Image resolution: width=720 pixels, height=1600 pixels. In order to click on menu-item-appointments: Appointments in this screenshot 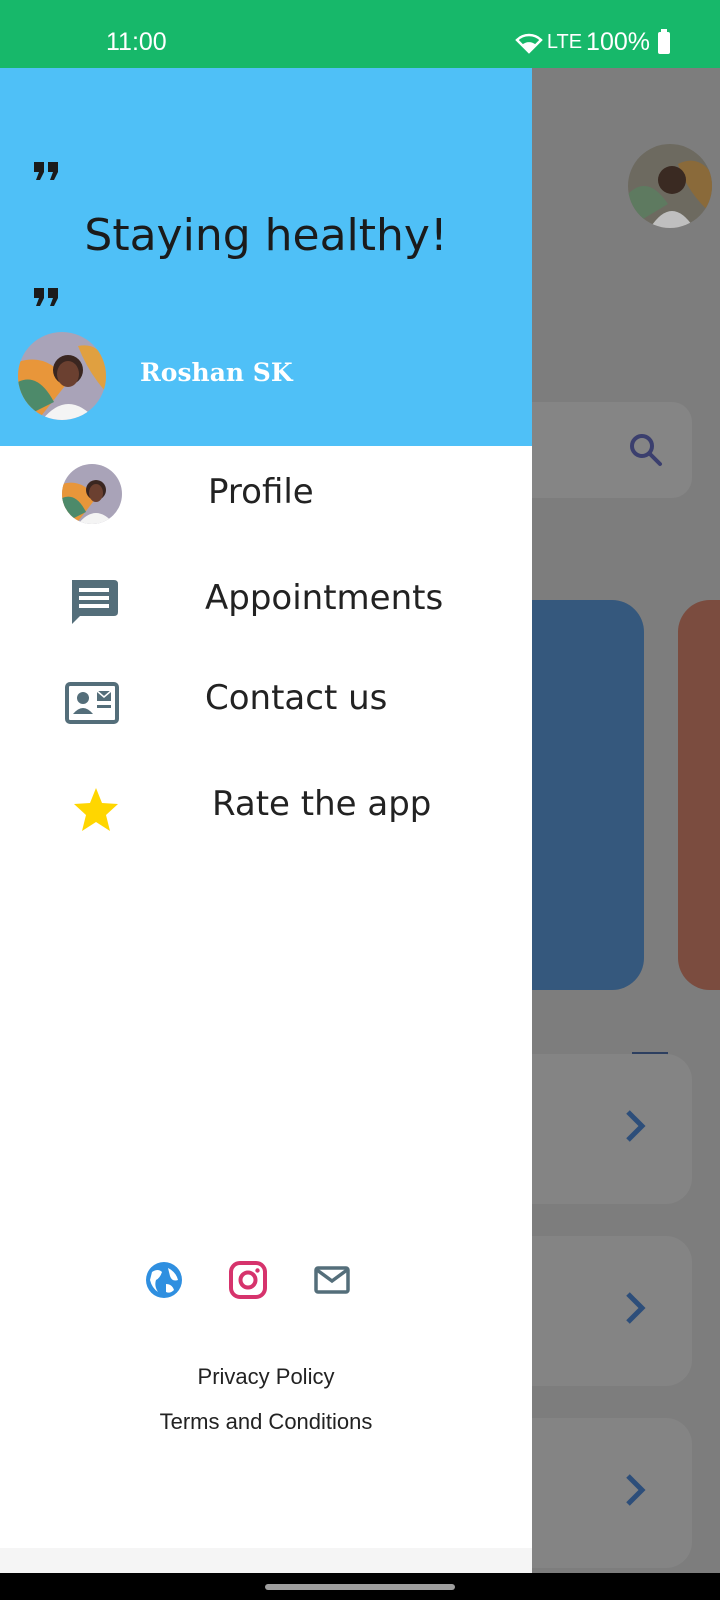, I will do `click(266, 622)`.